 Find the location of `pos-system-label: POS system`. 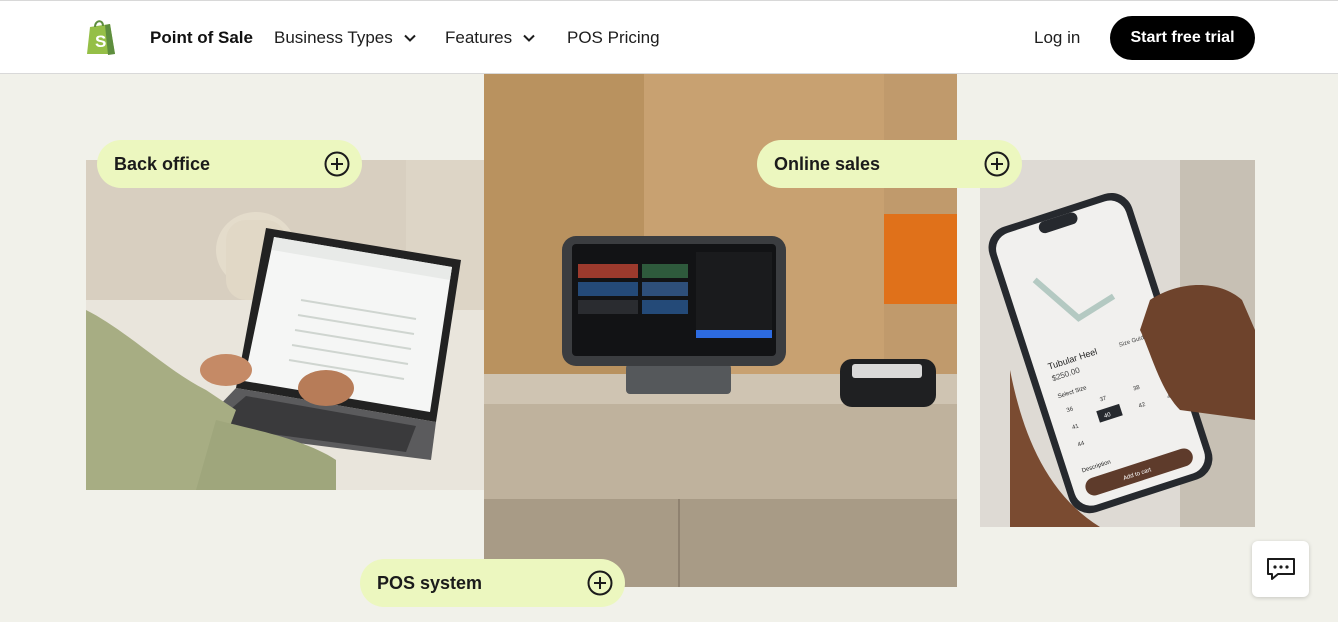

pos-system-label: POS system is located at coordinates (430, 582).